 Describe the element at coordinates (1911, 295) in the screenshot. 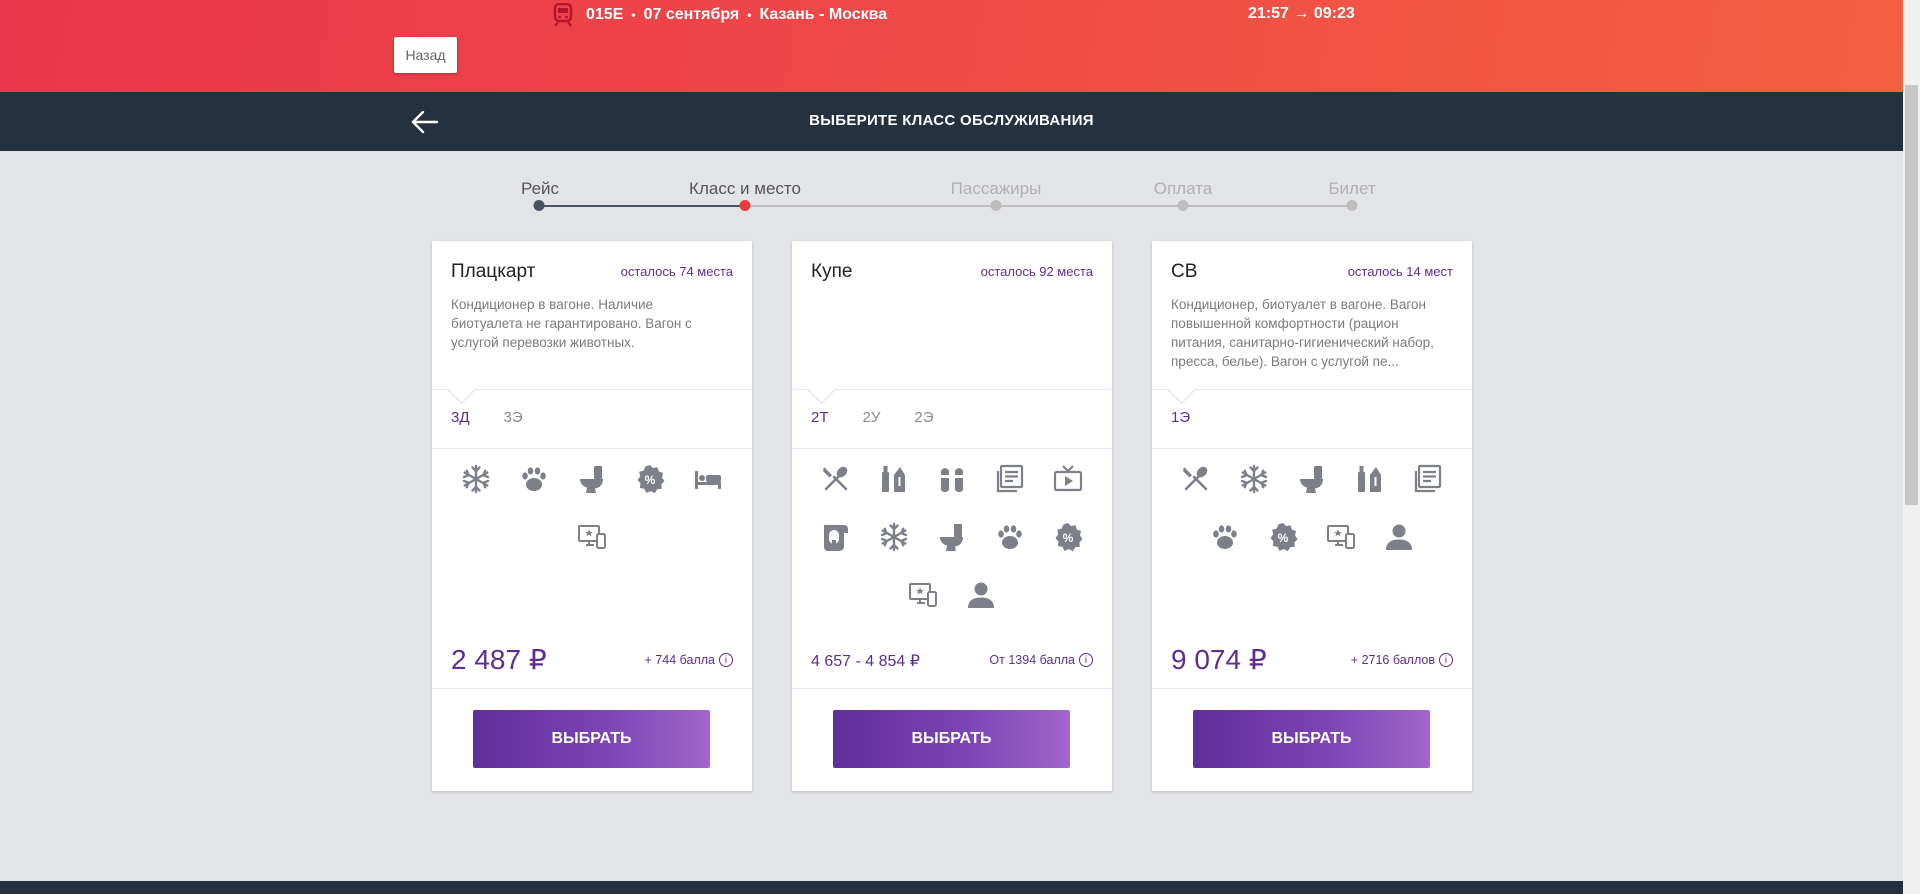

I see `scrollbar-thumb` at that location.